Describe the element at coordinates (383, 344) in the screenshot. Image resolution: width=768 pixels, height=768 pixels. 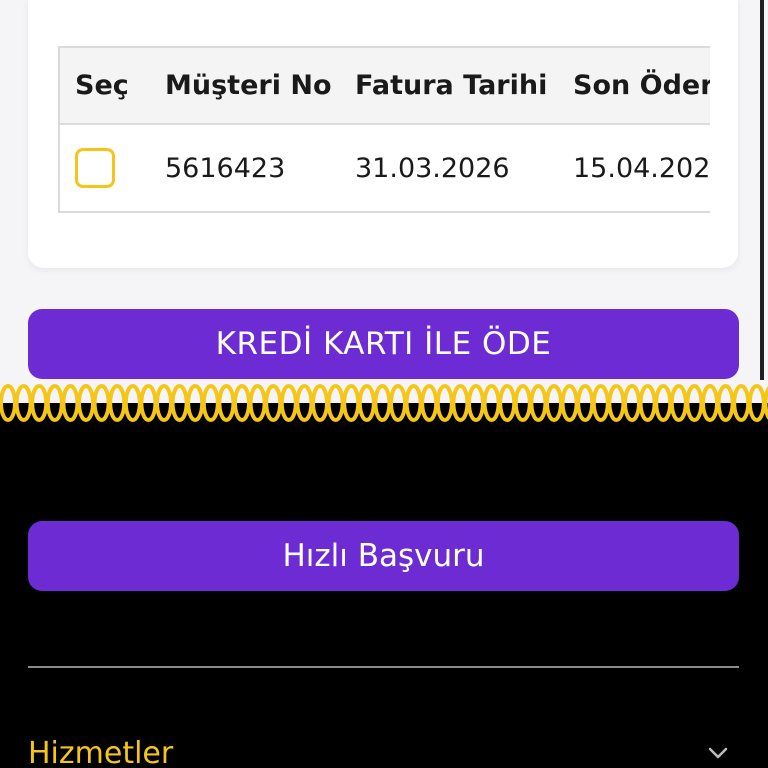
I see `pay-with-credit-card-button: KREDİ KARTI İLE ÖDE` at that location.